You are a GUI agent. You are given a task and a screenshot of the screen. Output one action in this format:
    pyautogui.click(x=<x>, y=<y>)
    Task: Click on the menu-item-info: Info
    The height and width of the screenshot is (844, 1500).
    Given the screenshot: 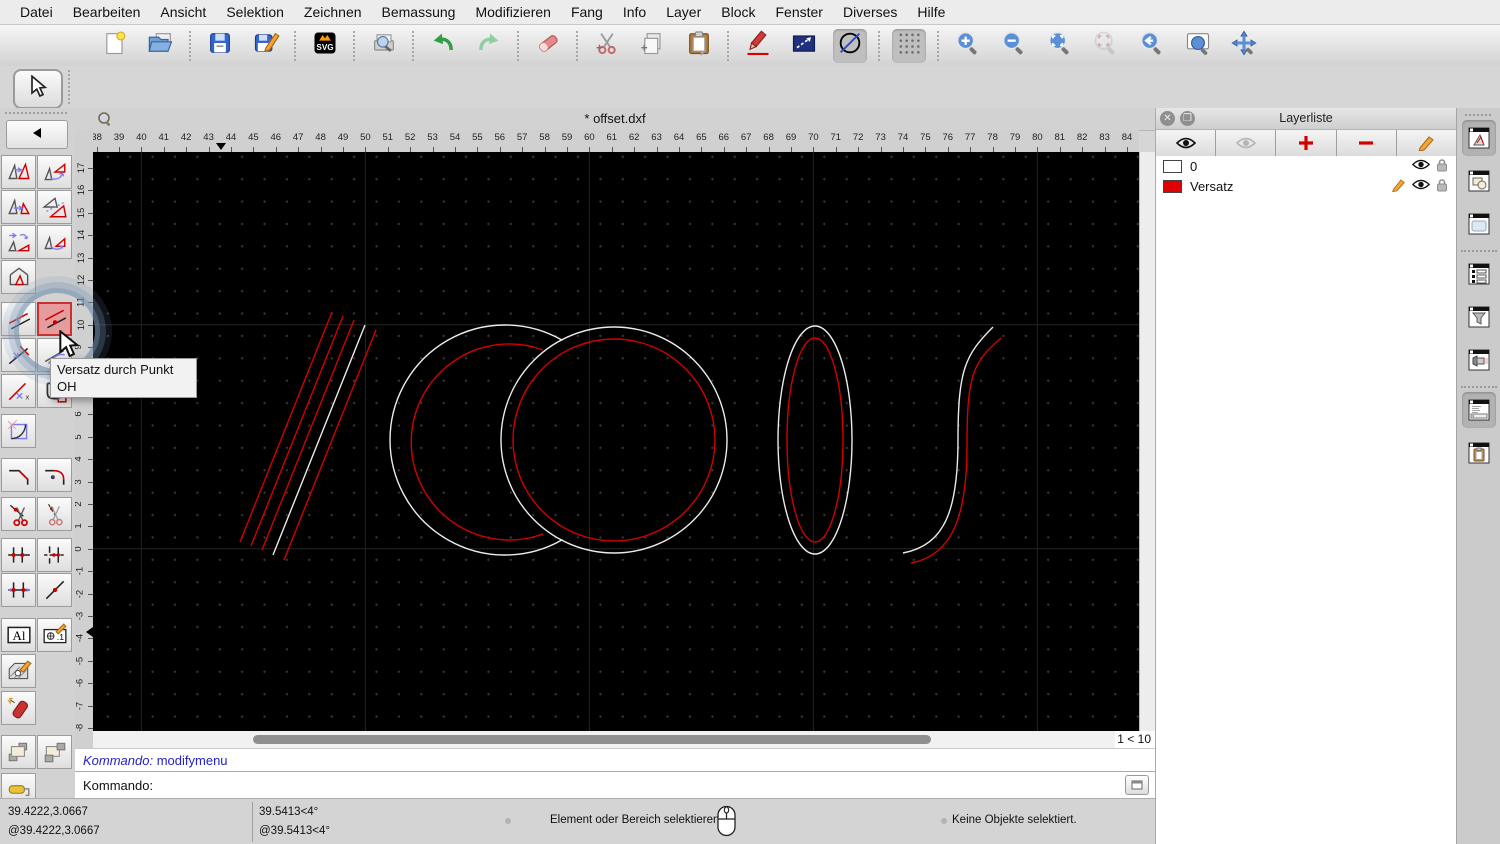 What is the action you would take?
    pyautogui.click(x=634, y=12)
    